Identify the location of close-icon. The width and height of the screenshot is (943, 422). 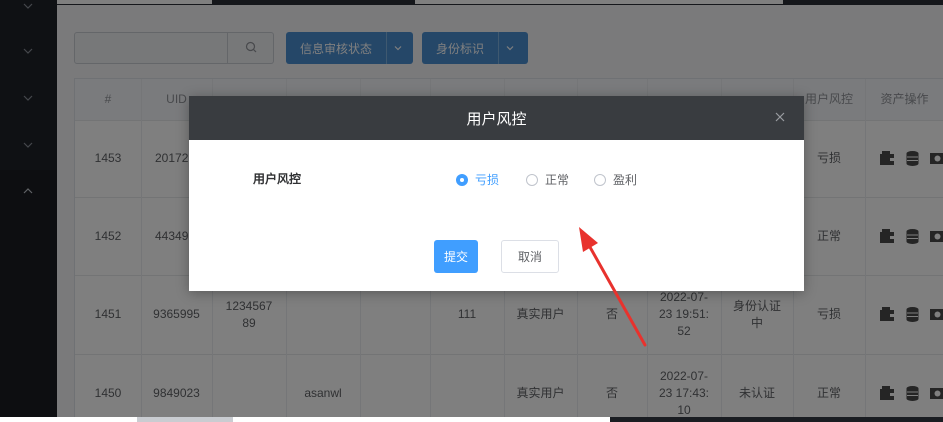
(780, 116).